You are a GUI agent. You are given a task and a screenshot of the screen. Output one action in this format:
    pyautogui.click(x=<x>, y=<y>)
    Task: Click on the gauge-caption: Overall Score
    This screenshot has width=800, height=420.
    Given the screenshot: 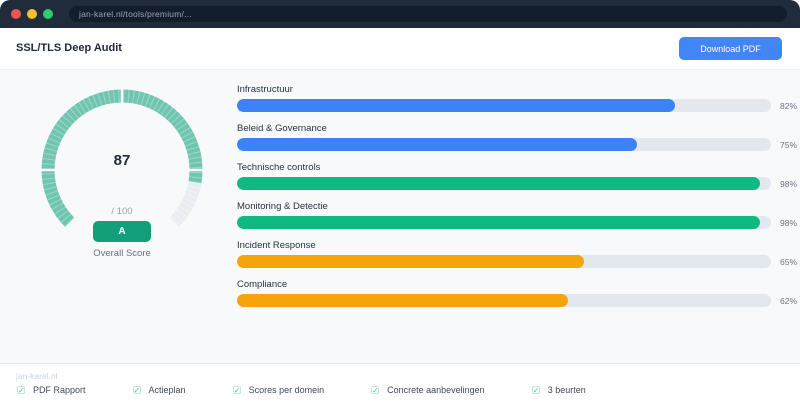 What is the action you would take?
    pyautogui.click(x=122, y=253)
    